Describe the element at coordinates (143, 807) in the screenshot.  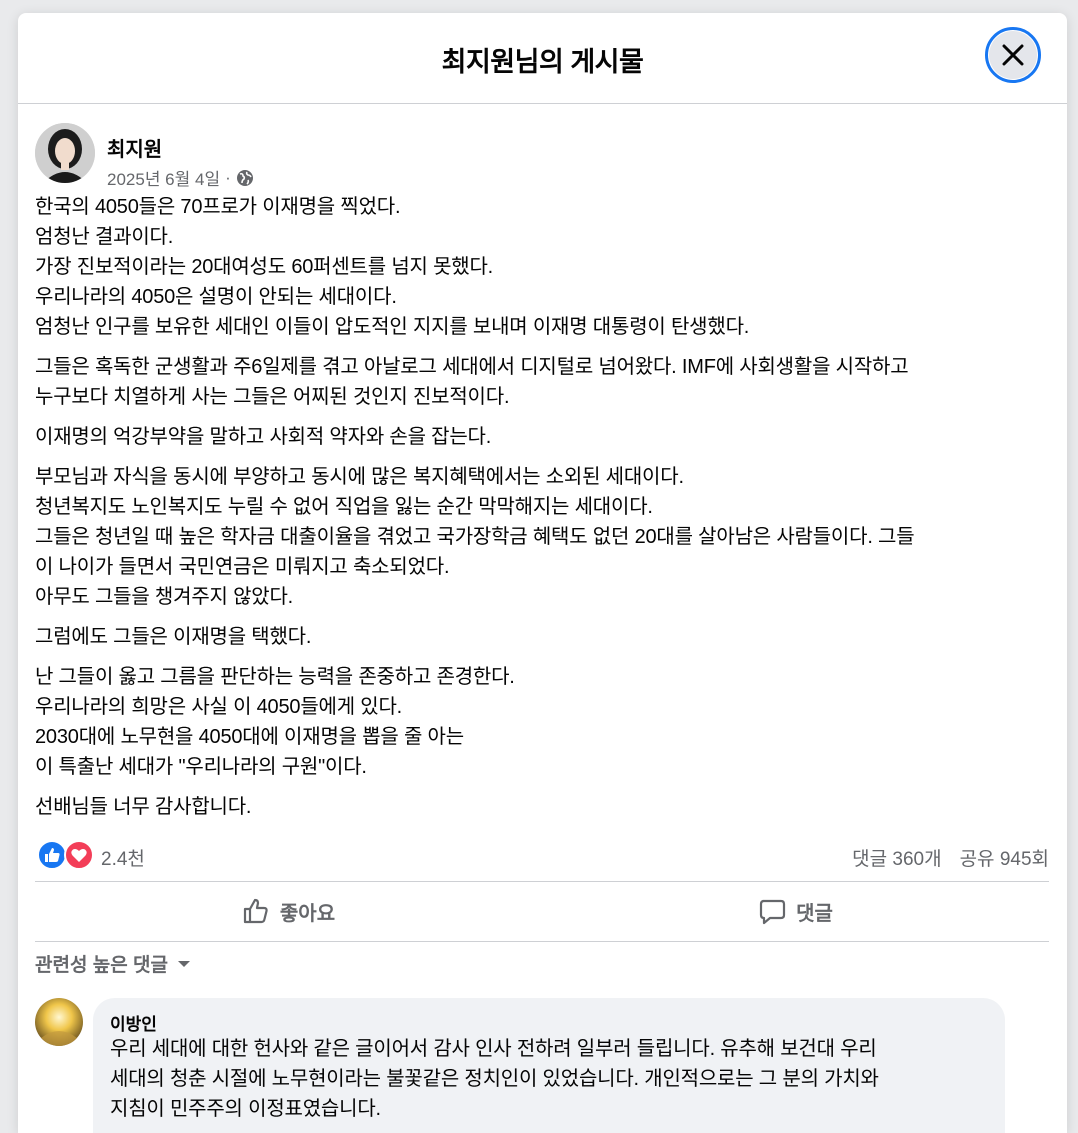
I see `post-line: 선배님들 너무 감사합니다.` at that location.